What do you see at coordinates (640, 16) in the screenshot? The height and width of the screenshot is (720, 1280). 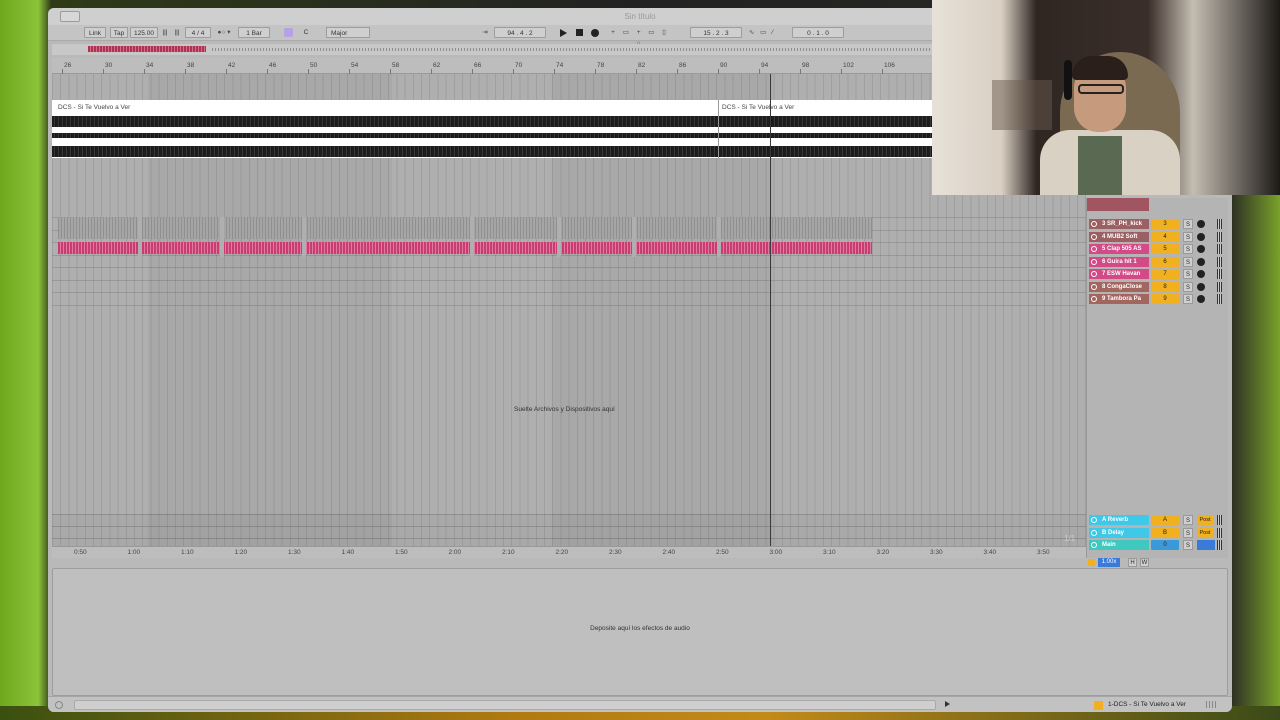 I see `window-title: Sin título` at bounding box center [640, 16].